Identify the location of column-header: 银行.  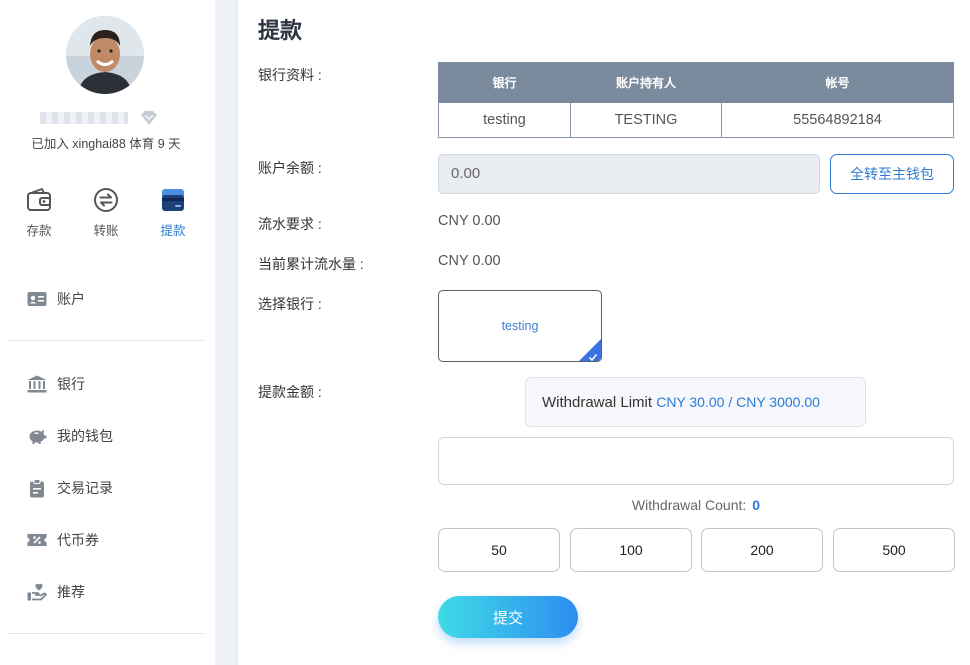
(504, 82).